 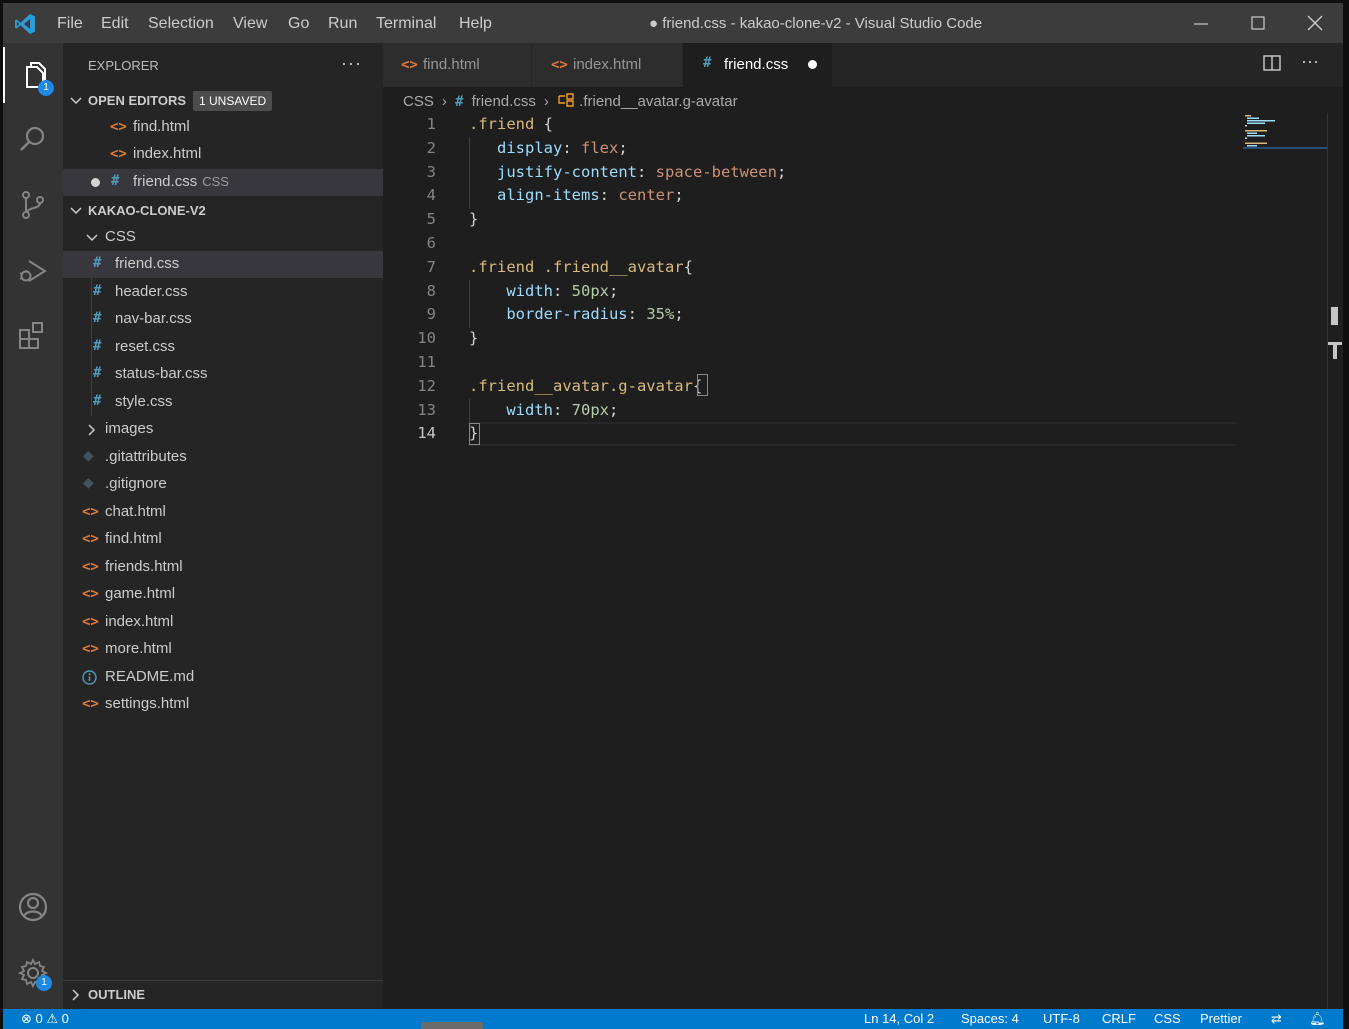 What do you see at coordinates (223, 211) in the screenshot?
I see `project-header: KAKAO-CLONE-V2` at bounding box center [223, 211].